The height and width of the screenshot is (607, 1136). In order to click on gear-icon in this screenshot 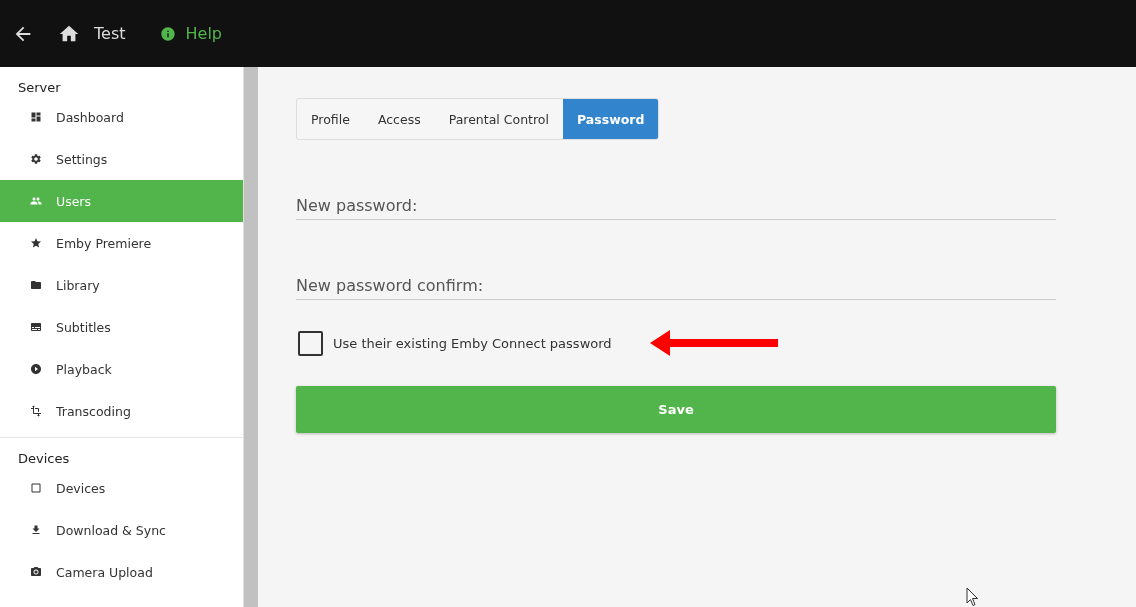, I will do `click(36, 159)`.